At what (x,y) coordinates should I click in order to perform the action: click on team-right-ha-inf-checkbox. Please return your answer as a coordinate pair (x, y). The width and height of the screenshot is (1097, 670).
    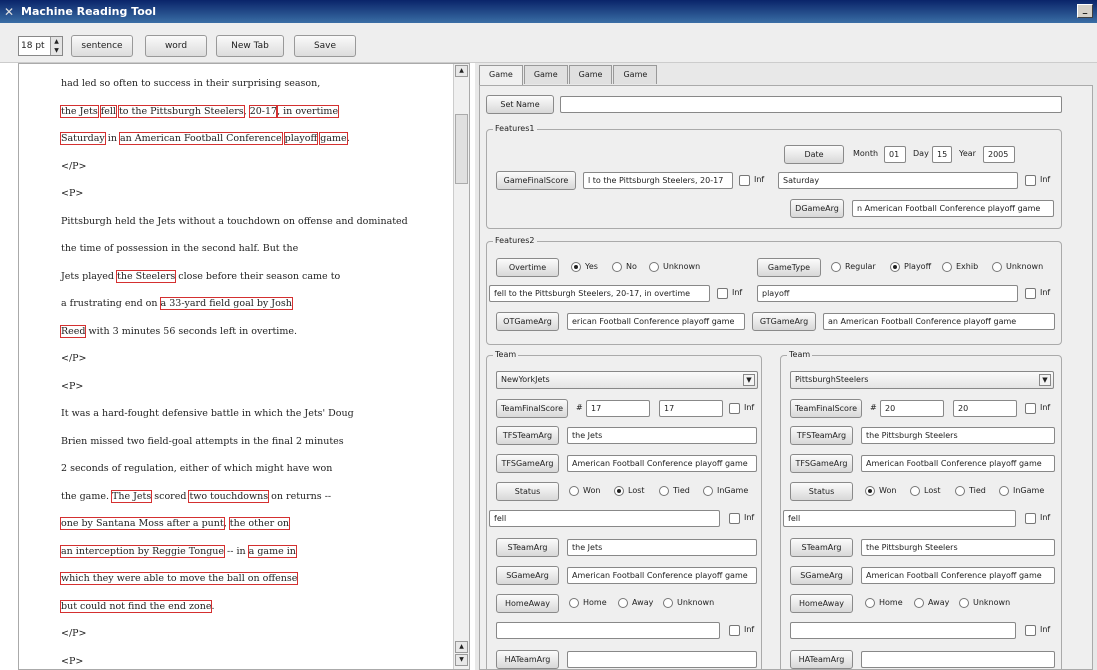
    Looking at the image, I should click on (1030, 630).